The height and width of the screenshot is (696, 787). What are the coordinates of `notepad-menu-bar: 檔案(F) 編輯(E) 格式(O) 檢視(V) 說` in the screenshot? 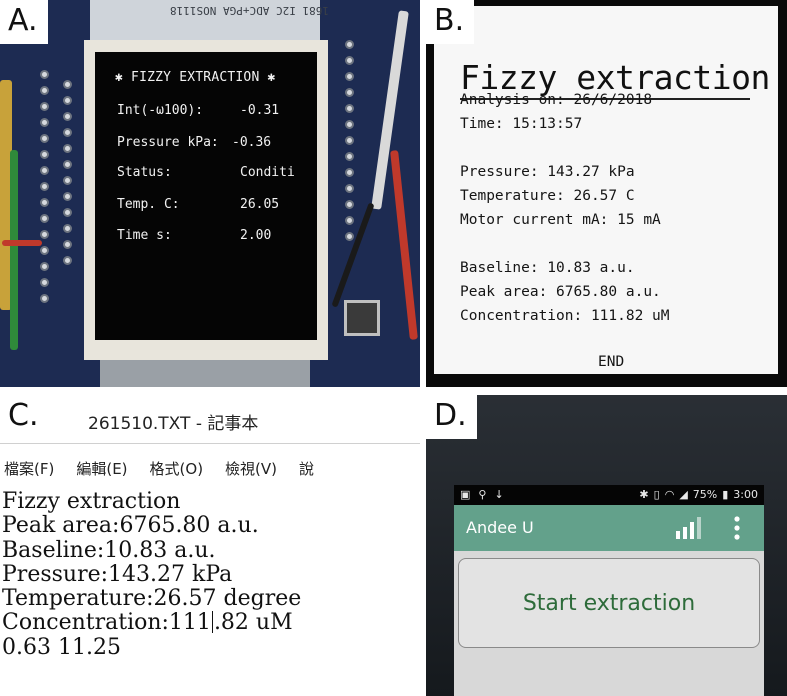 It's located at (170, 468).